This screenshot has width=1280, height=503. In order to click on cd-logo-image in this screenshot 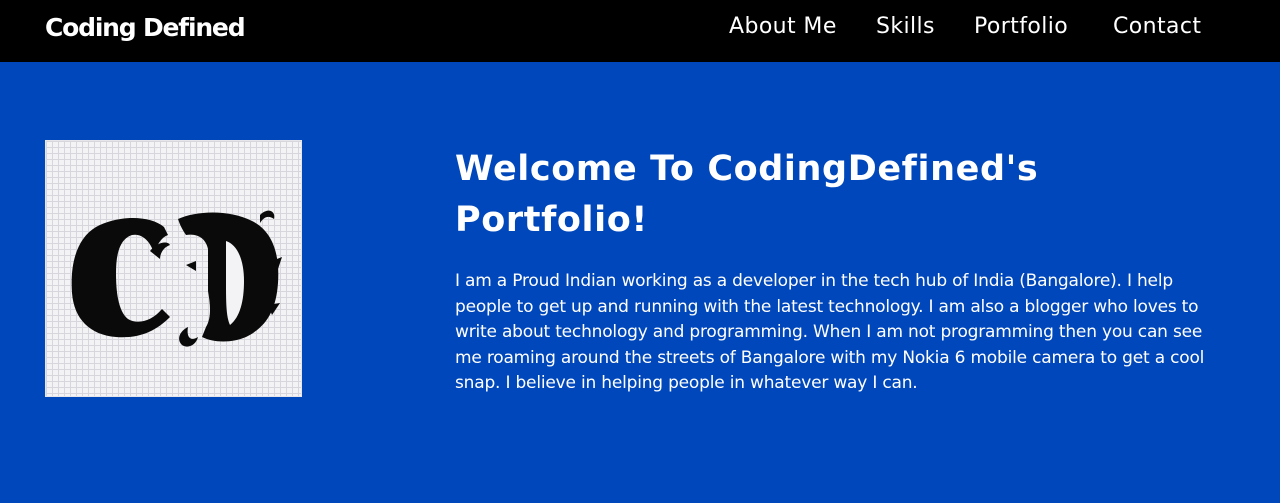, I will do `click(173, 268)`.